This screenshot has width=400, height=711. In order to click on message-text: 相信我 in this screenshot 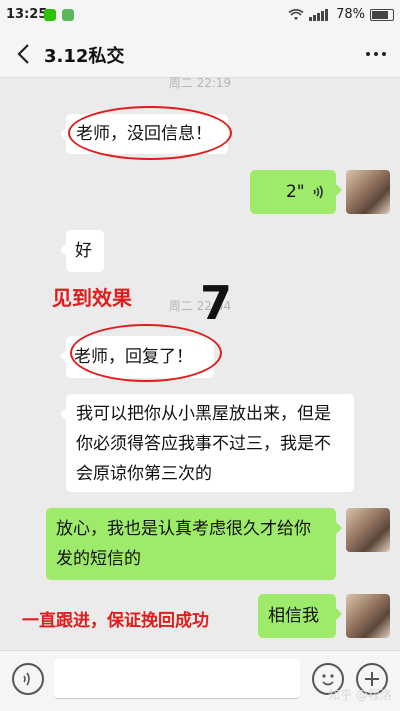, I will do `click(293, 616)`.